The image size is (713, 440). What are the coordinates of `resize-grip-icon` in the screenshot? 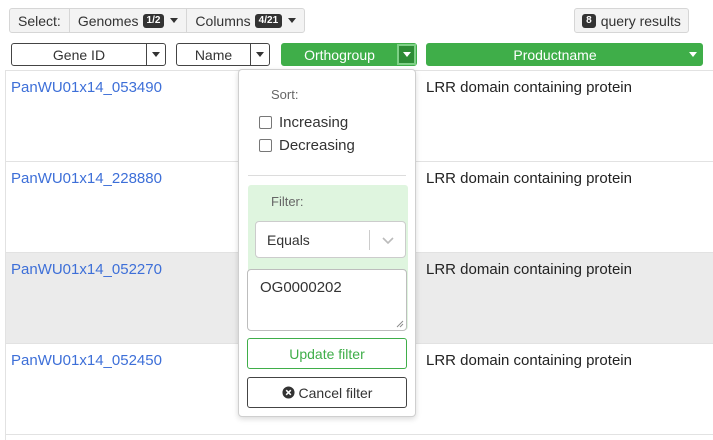 It's located at (400, 324).